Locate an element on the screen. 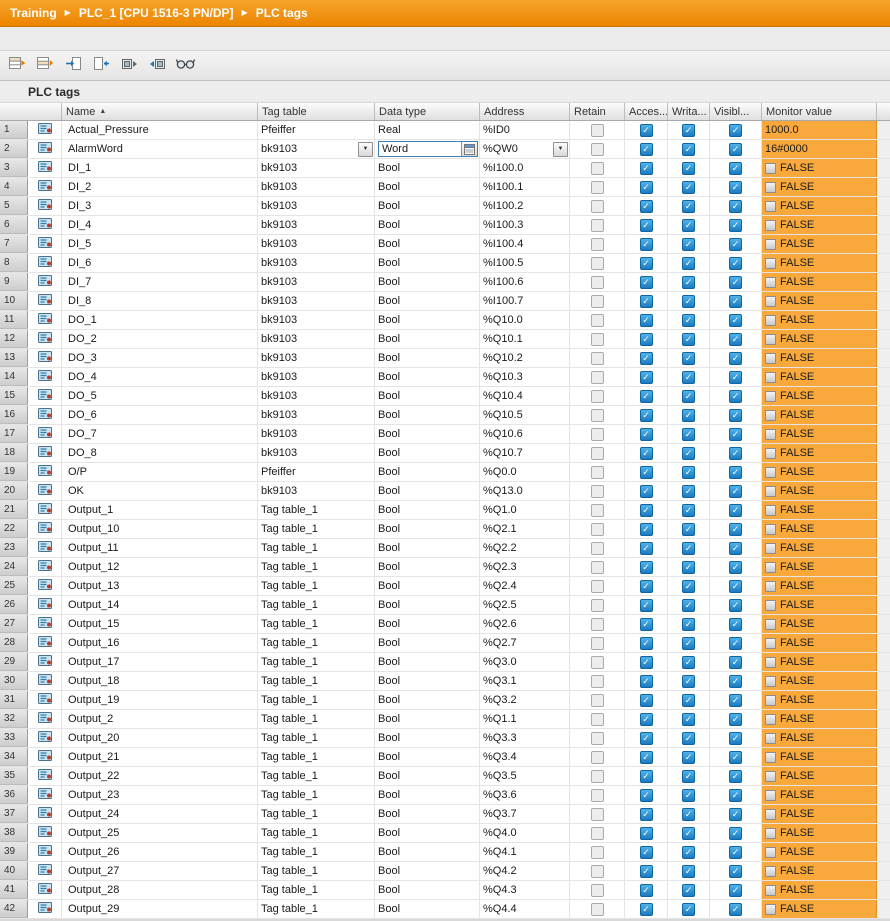  tag-name-cell: DI_6 is located at coordinates (160, 263).